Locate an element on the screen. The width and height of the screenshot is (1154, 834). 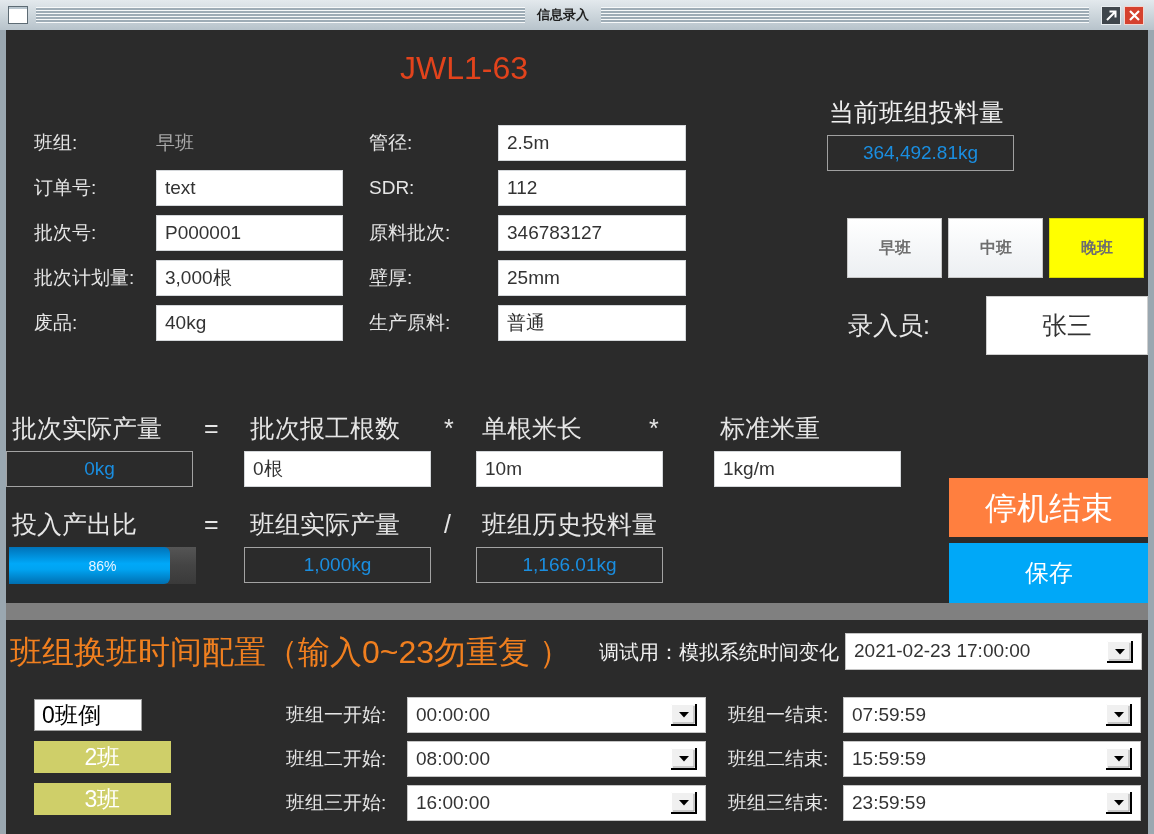
time-dropdown: 15:59:59 is located at coordinates (992, 759).